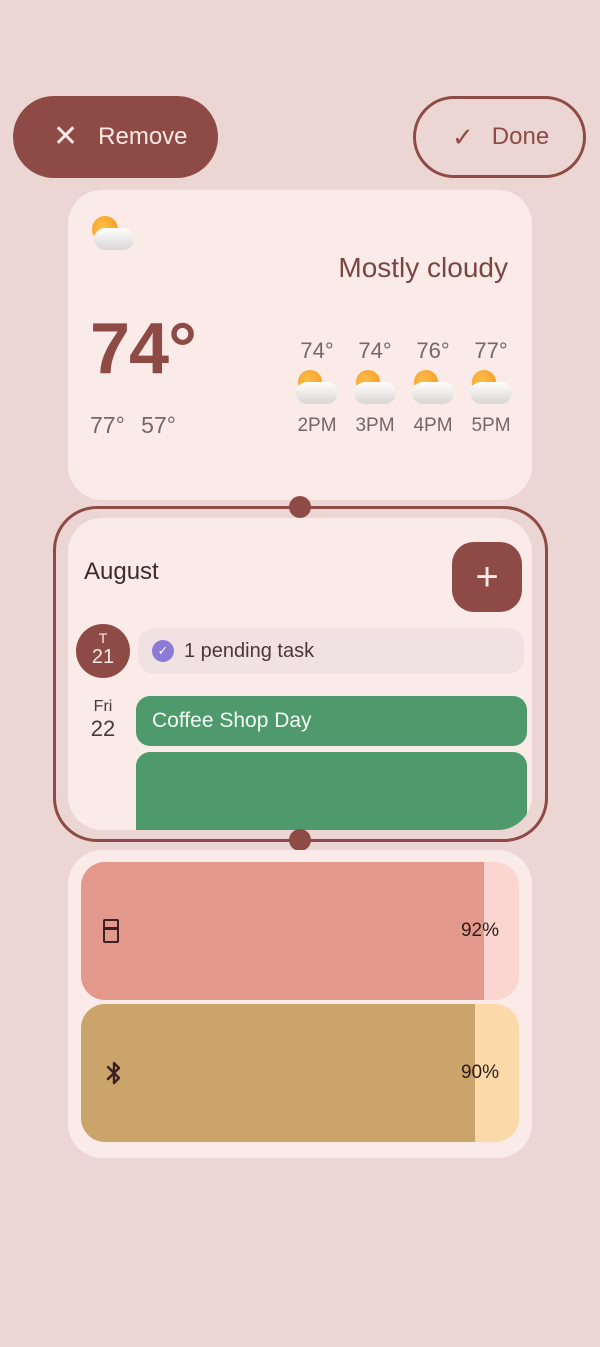 The width and height of the screenshot is (600, 1347). What do you see at coordinates (133, 425) in the screenshot?
I see `high-low-temps: 77° 57°` at bounding box center [133, 425].